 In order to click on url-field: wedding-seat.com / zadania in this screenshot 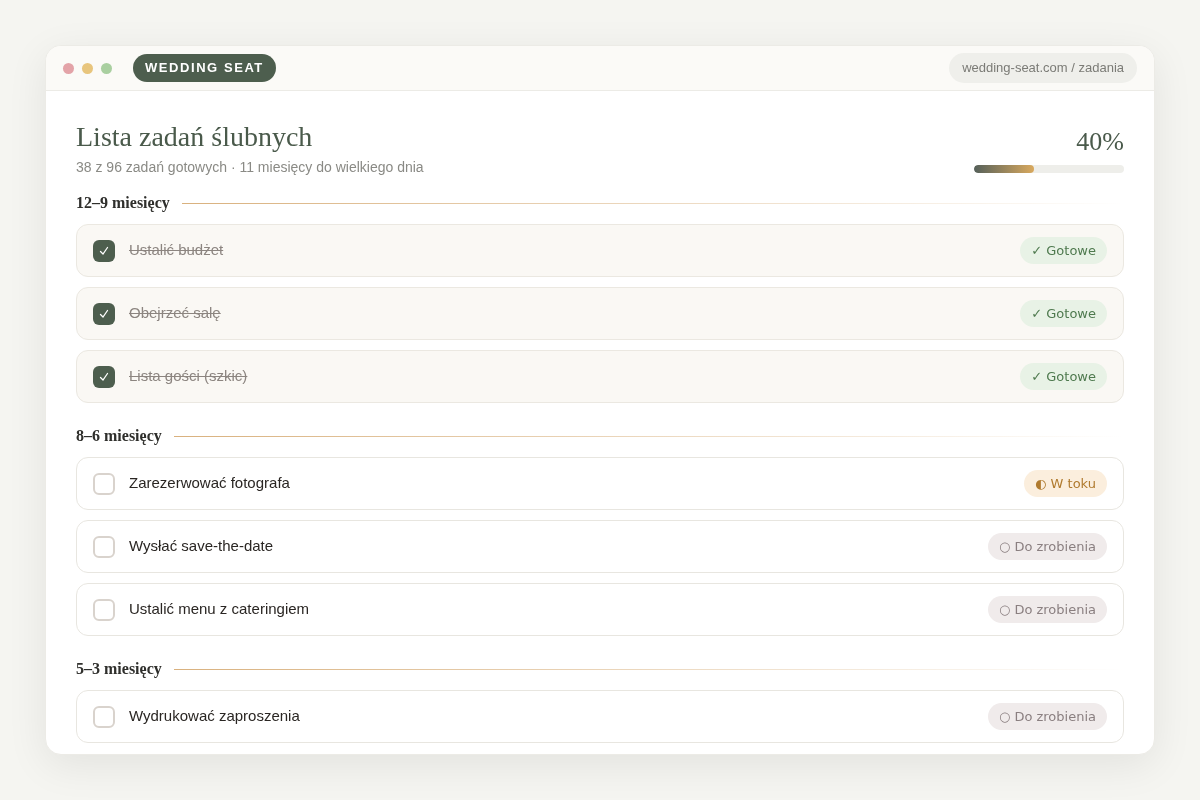, I will do `click(1043, 68)`.